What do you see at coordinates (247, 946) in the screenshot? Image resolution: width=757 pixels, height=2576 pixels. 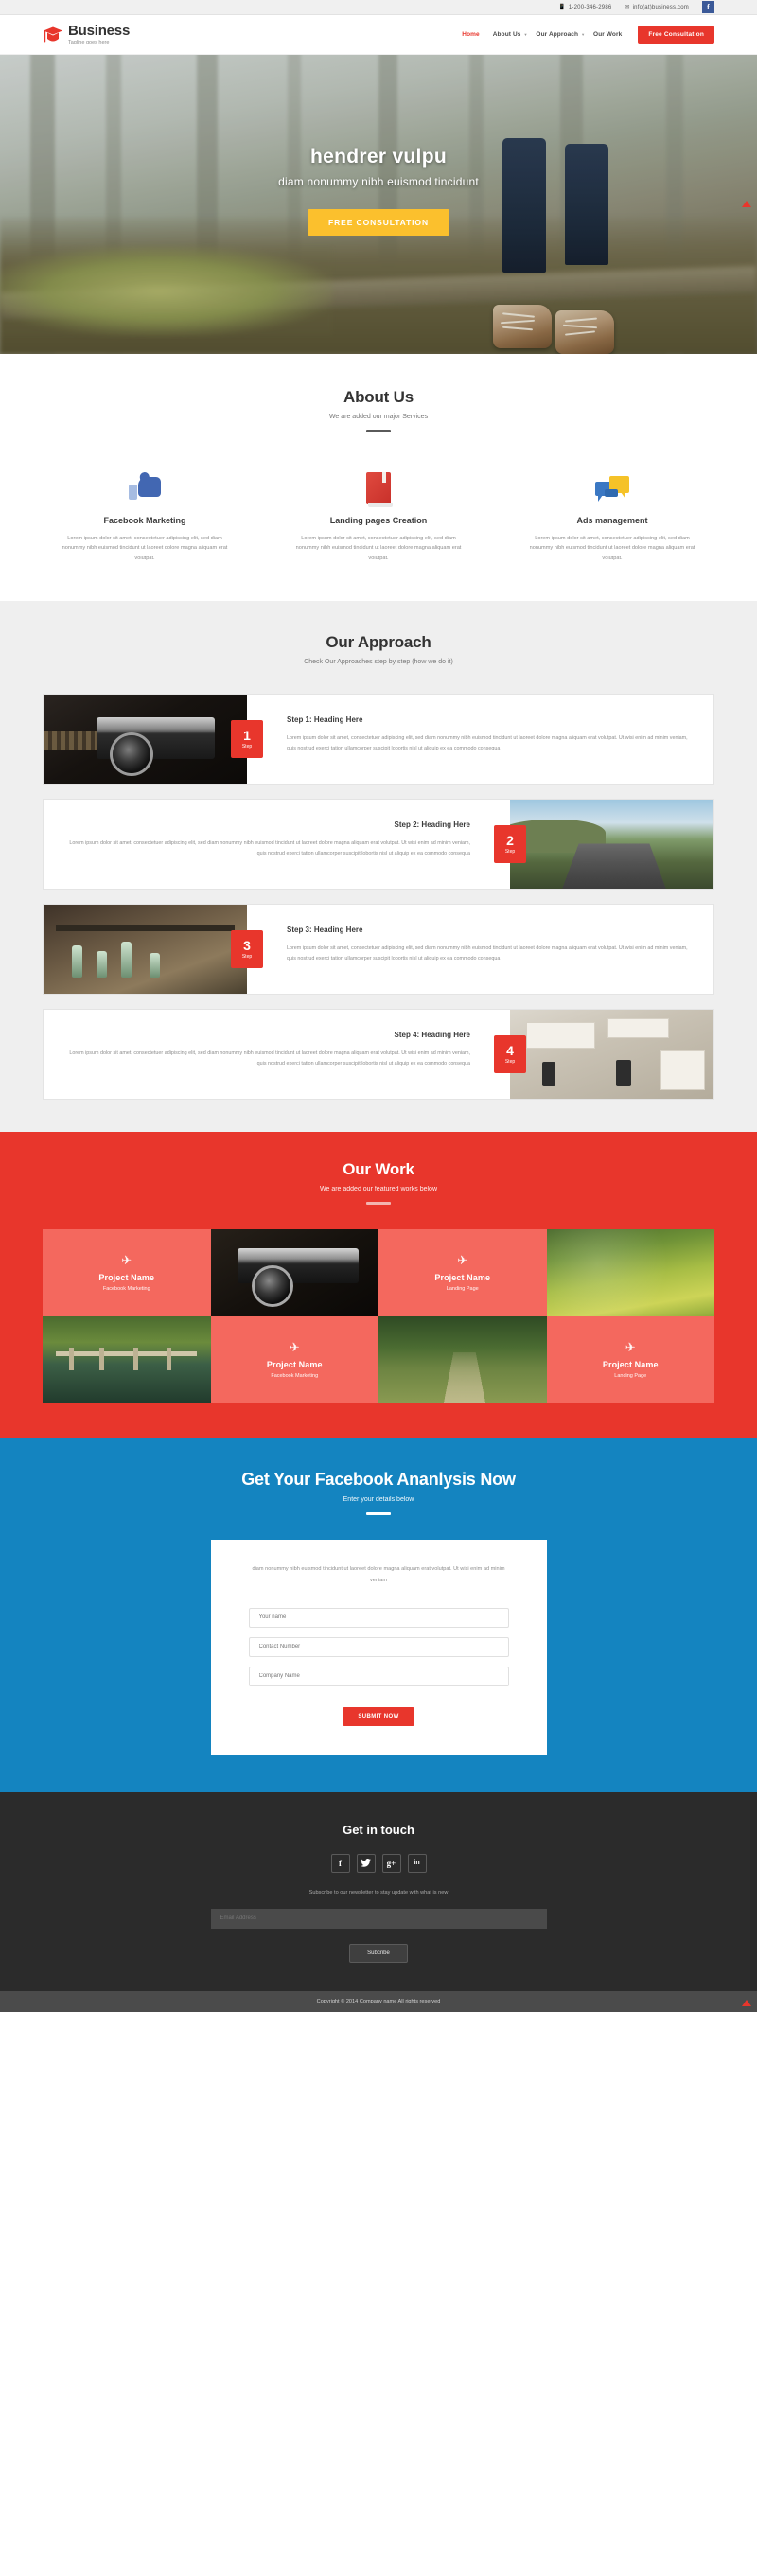 I see `step-number: 3` at bounding box center [247, 946].